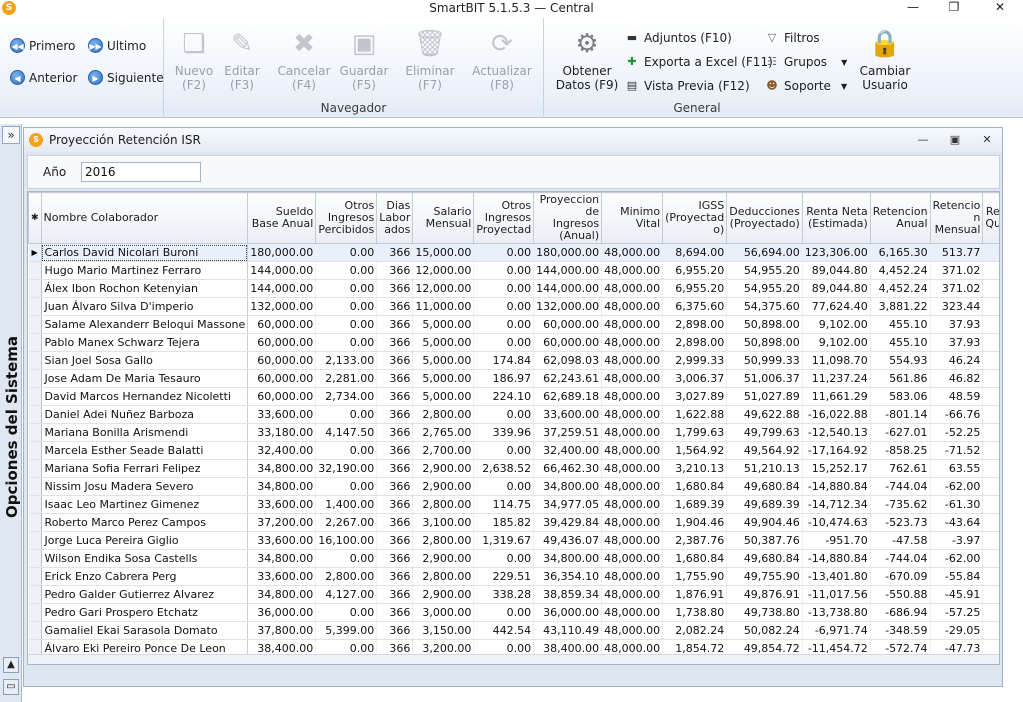 This screenshot has width=1023, height=702. What do you see at coordinates (1000, 8) in the screenshot?
I see `close-window-button: ✕` at bounding box center [1000, 8].